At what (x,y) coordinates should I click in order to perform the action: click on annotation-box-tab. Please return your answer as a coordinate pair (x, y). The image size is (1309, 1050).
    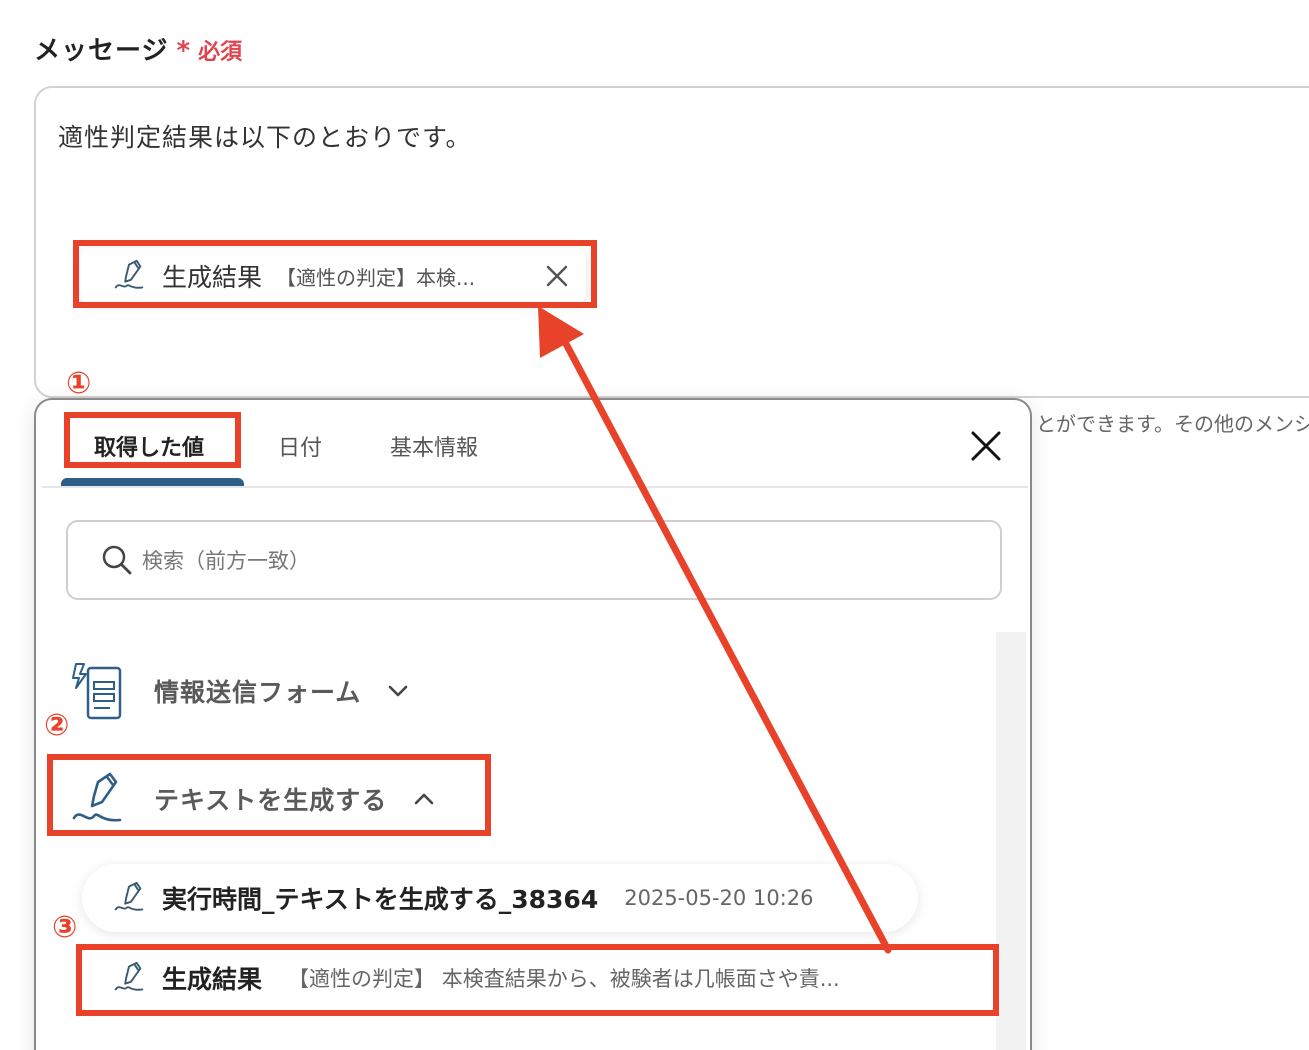
    Looking at the image, I should click on (152, 440).